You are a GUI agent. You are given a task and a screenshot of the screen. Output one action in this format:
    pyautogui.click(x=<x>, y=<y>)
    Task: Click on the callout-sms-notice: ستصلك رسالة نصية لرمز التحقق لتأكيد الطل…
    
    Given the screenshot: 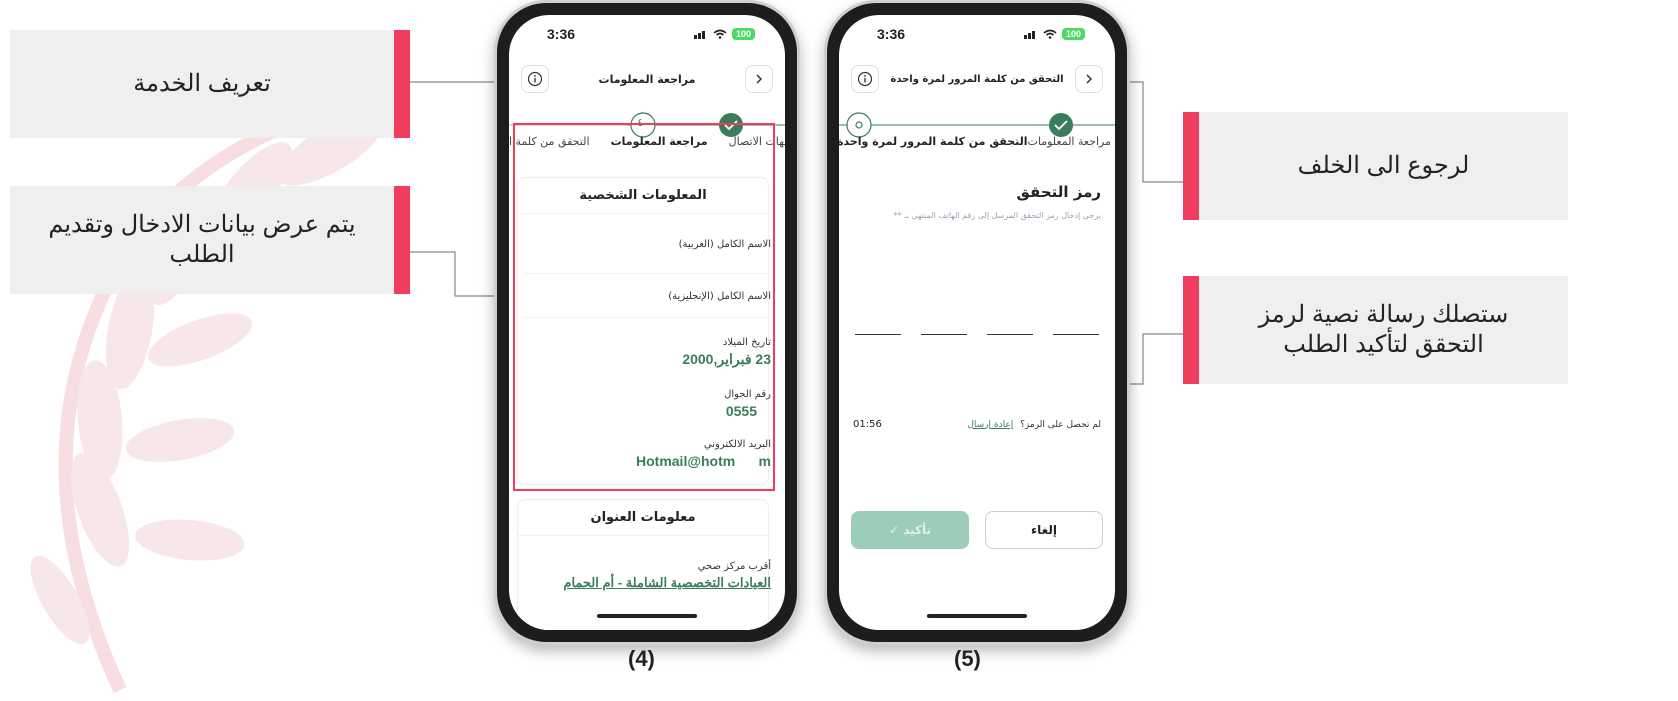 What is the action you would take?
    pyautogui.click(x=1375, y=330)
    